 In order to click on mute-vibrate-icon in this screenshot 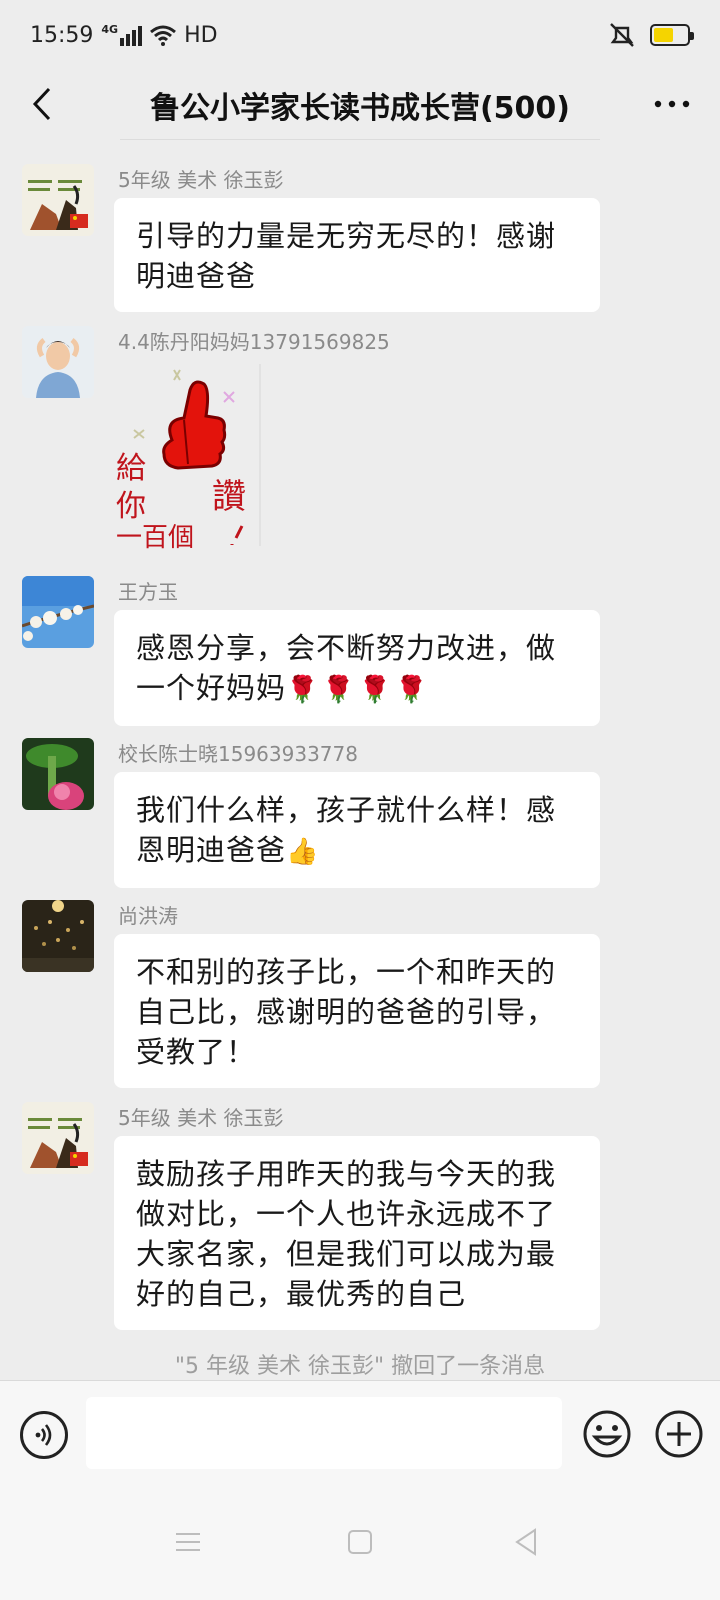, I will do `click(622, 35)`.